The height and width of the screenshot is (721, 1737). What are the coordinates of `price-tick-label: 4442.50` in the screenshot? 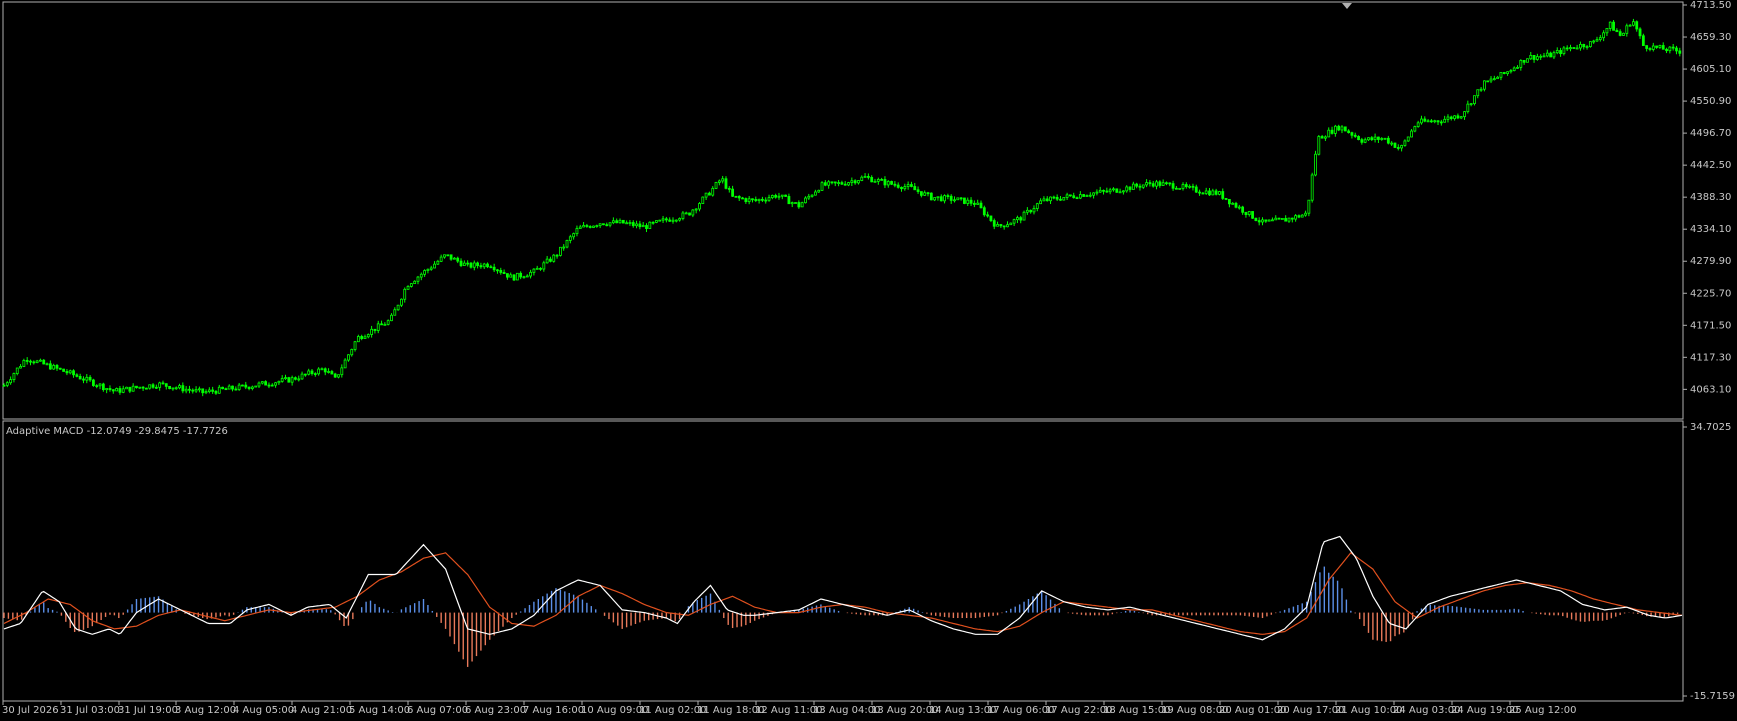 It's located at (1710, 165).